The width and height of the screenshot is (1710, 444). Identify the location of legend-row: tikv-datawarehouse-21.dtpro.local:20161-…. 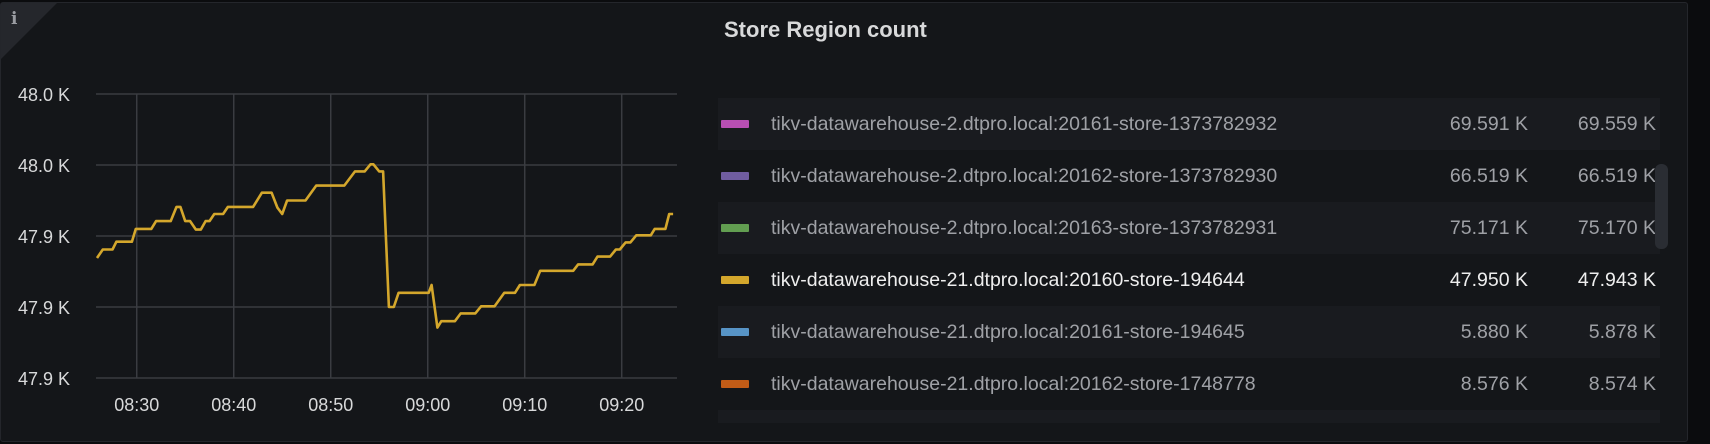
(1189, 332).